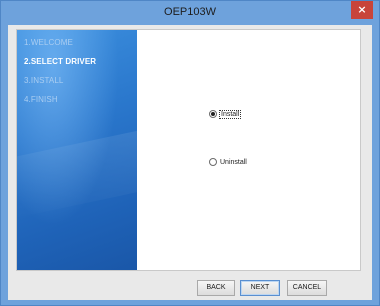 This screenshot has width=380, height=306. I want to click on uninstall-option: Uninstall, so click(228, 162).